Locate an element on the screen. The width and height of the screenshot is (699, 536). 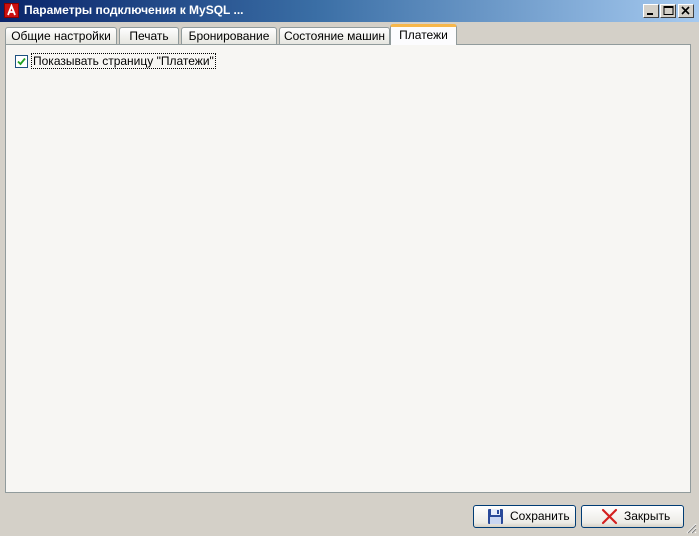
app-logo-icon is located at coordinates (11, 10).